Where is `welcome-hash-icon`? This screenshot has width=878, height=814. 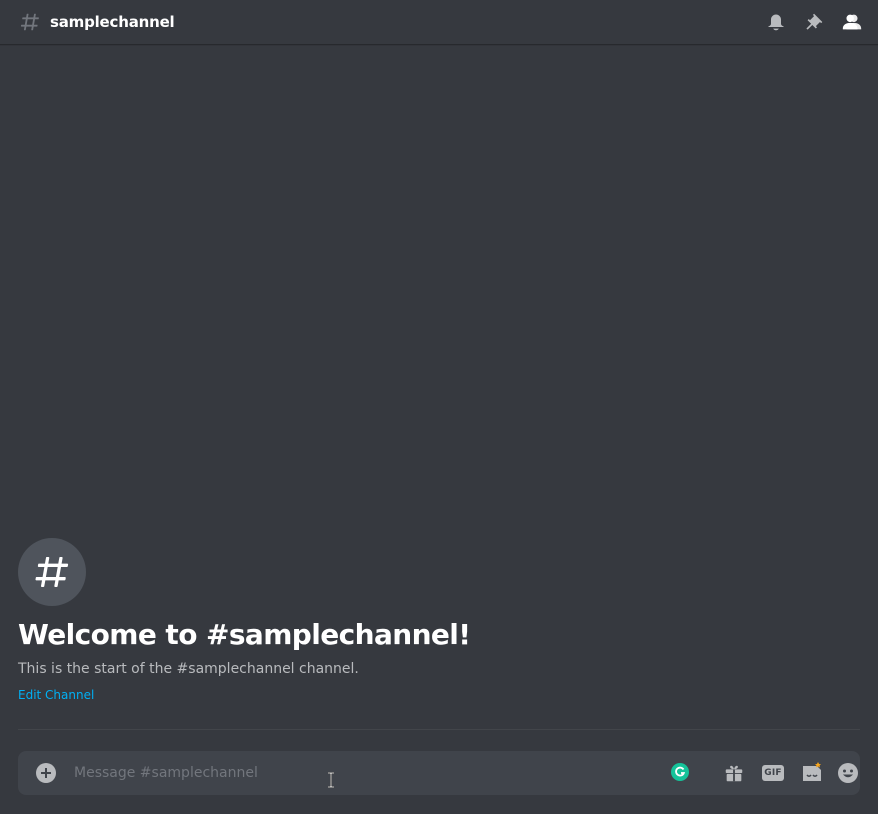 welcome-hash-icon is located at coordinates (52, 572).